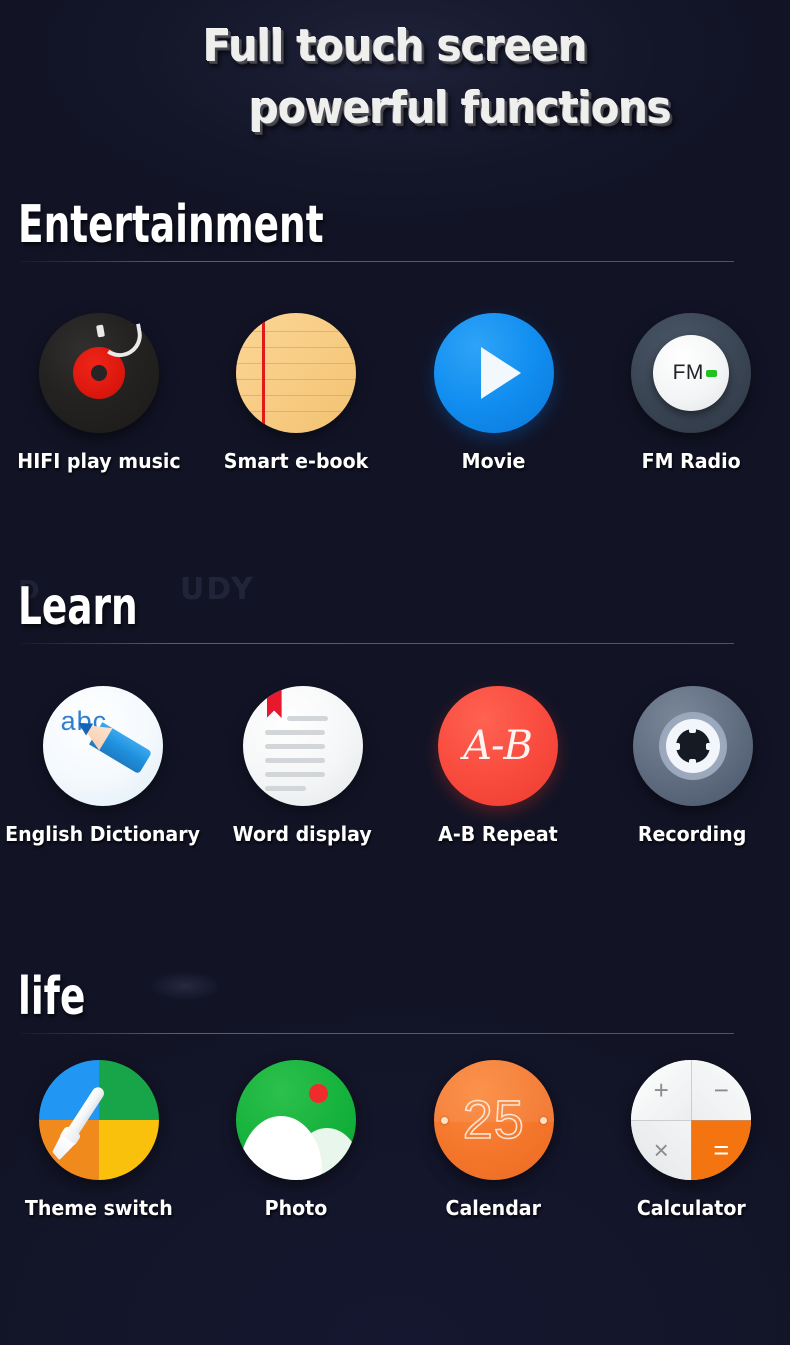  I want to click on hero-title: Full touch screen powerful functions, so click(395, 78).